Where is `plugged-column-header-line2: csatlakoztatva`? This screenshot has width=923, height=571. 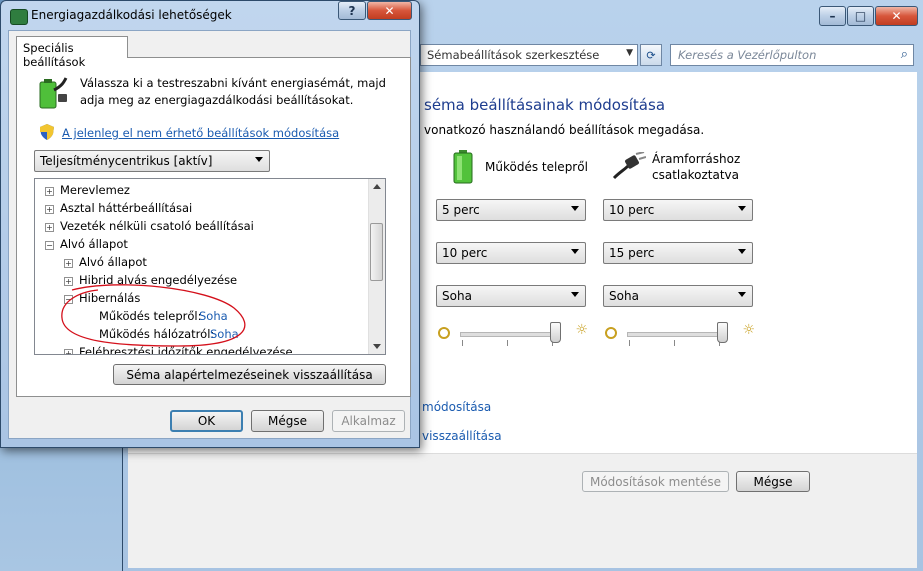
plugged-column-header-line2: csatlakoztatva is located at coordinates (695, 175).